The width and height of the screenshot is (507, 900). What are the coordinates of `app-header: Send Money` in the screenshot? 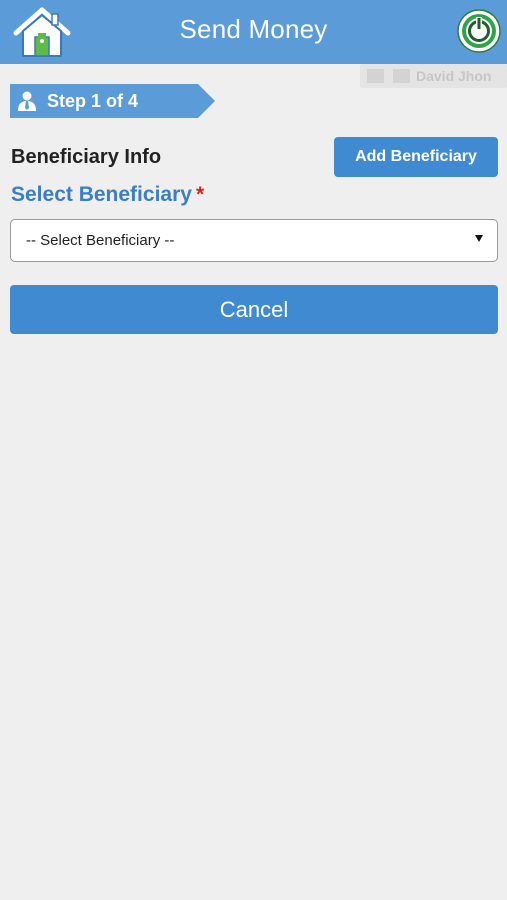 It's located at (253, 32).